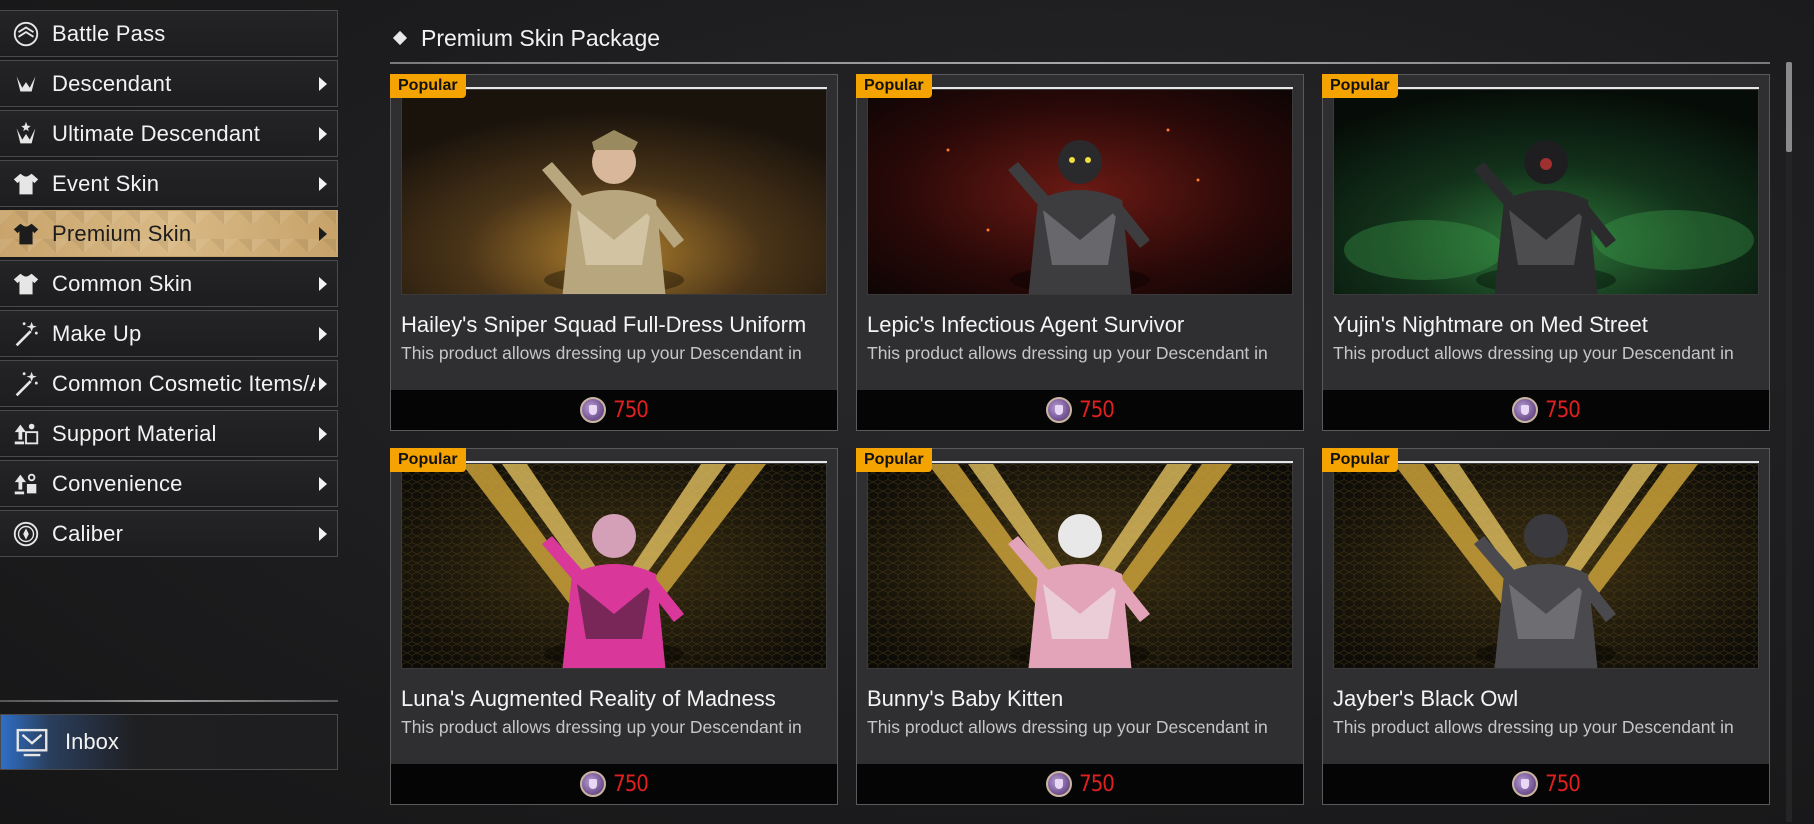 This screenshot has width=1814, height=824. What do you see at coordinates (604, 324) in the screenshot?
I see `product-name: Hailey's Sniper Squad Full-Dress Uniform` at bounding box center [604, 324].